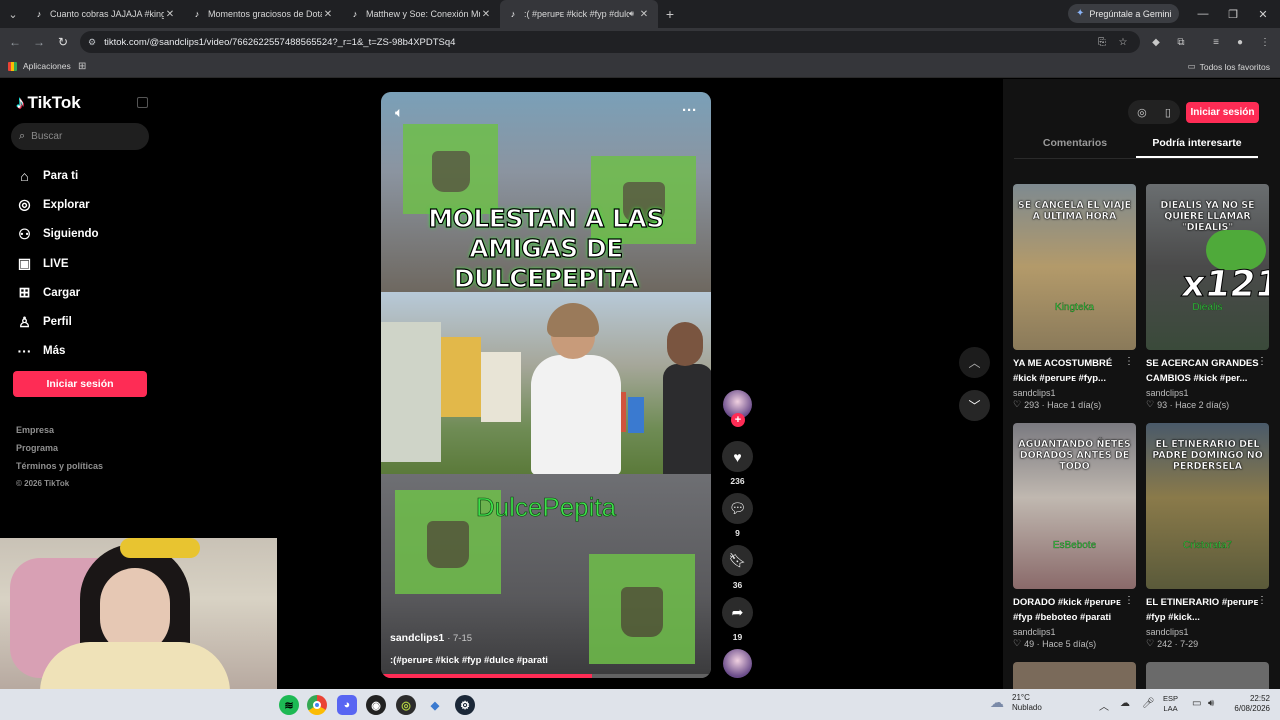 The image size is (1280, 720). What do you see at coordinates (1265, 42) in the screenshot?
I see `browser-menu-icon: ⋮` at bounding box center [1265, 42].